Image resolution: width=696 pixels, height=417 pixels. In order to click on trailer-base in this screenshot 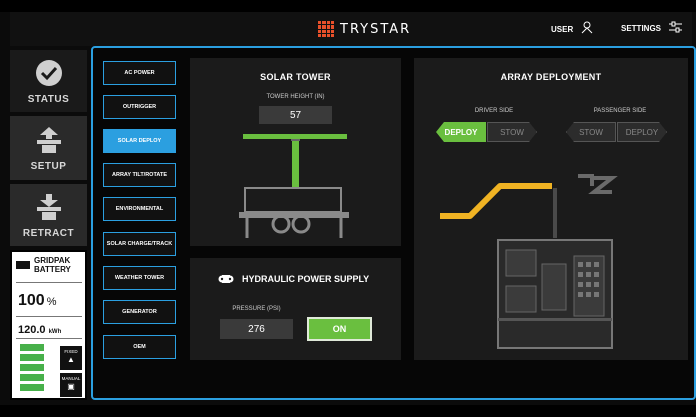, I will do `click(294, 215)`.